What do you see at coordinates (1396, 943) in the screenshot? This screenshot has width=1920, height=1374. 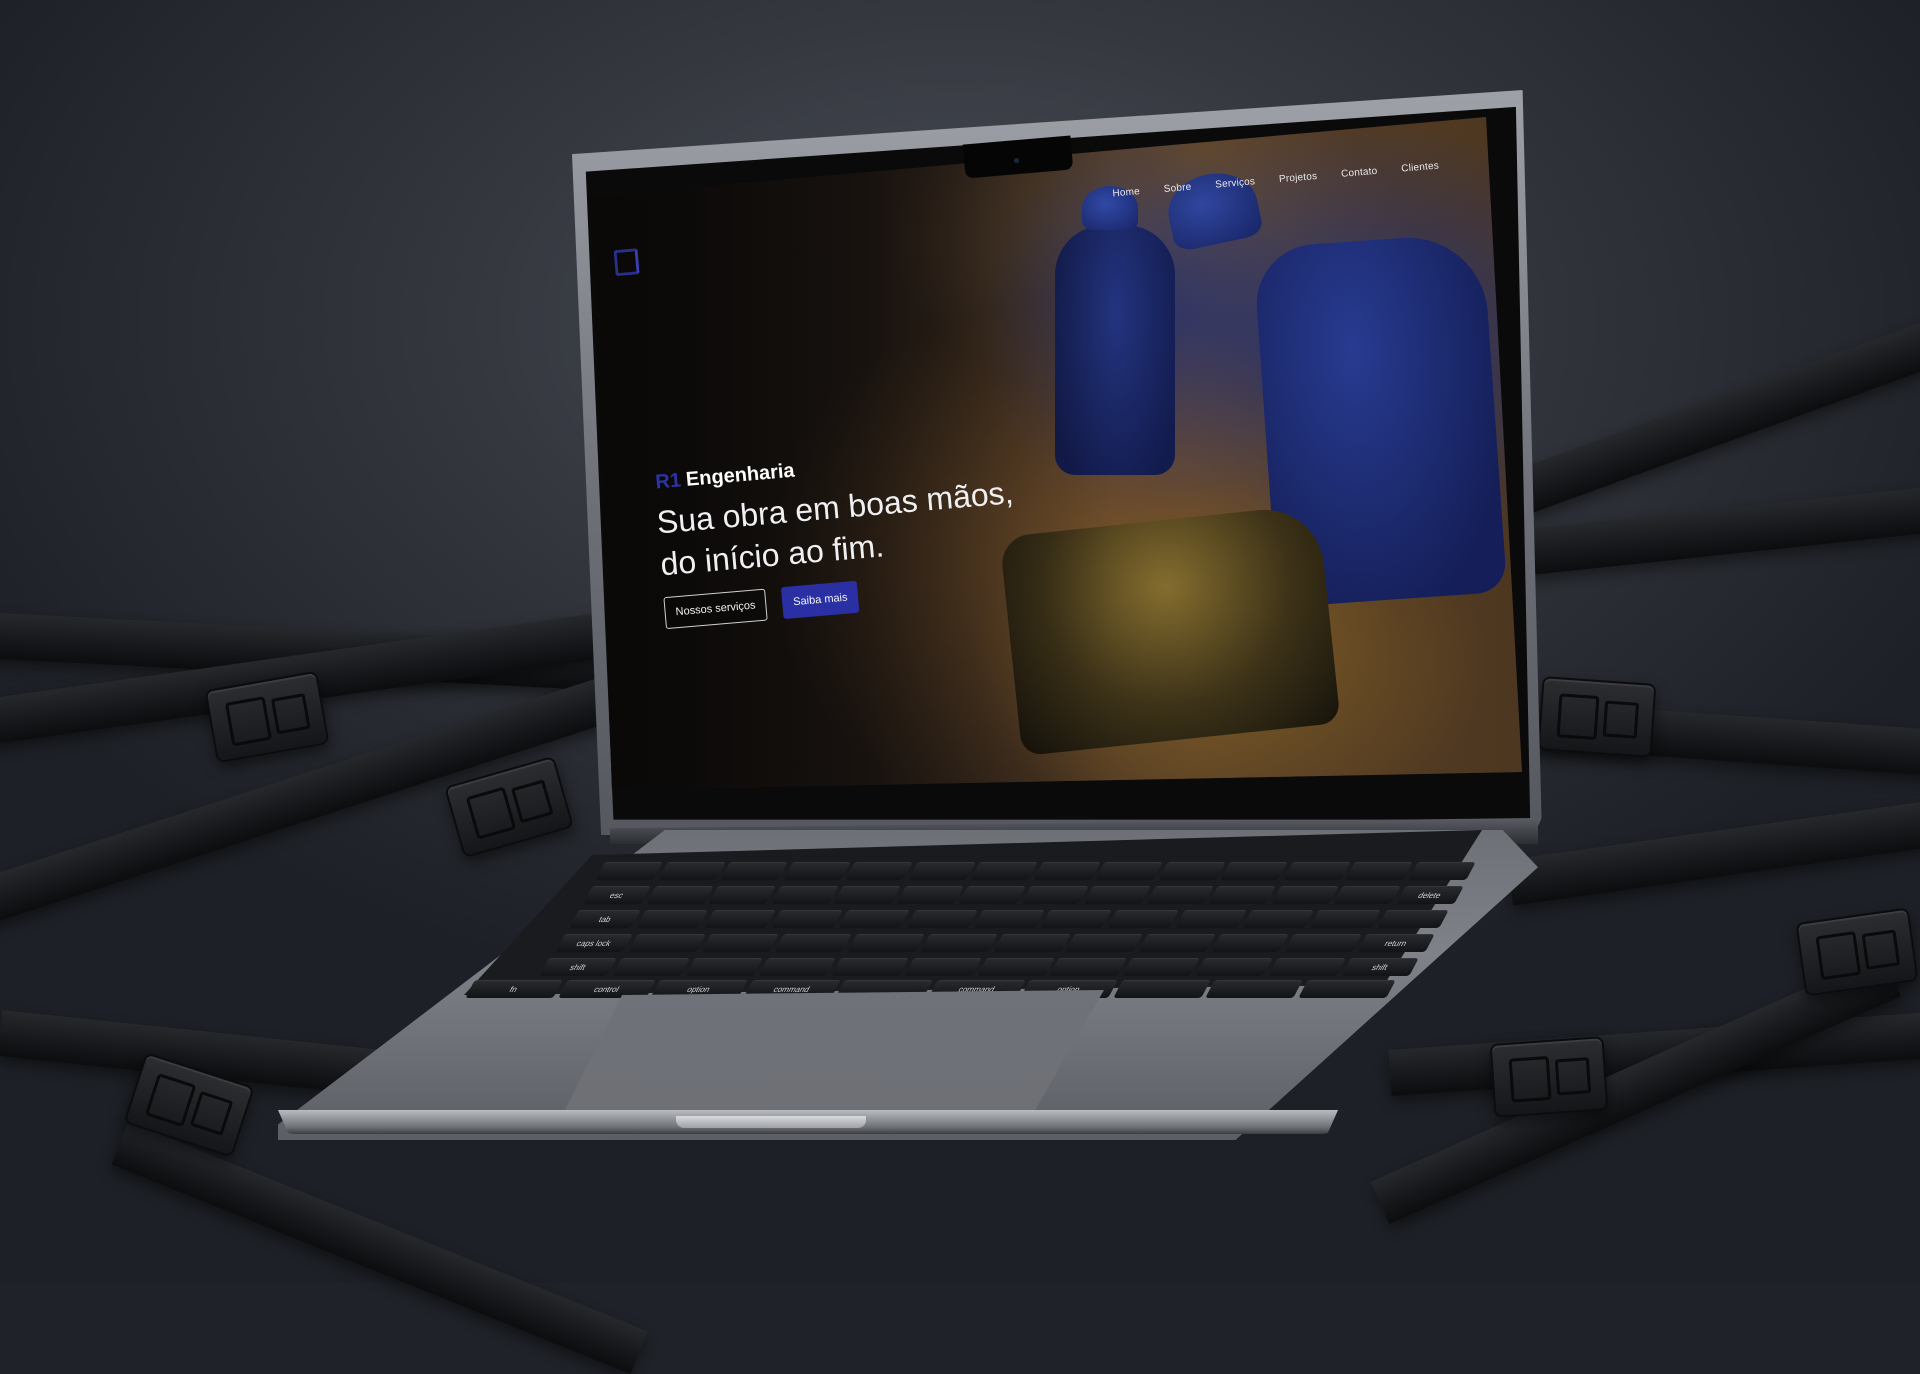 I see `keyboard-key: return` at bounding box center [1396, 943].